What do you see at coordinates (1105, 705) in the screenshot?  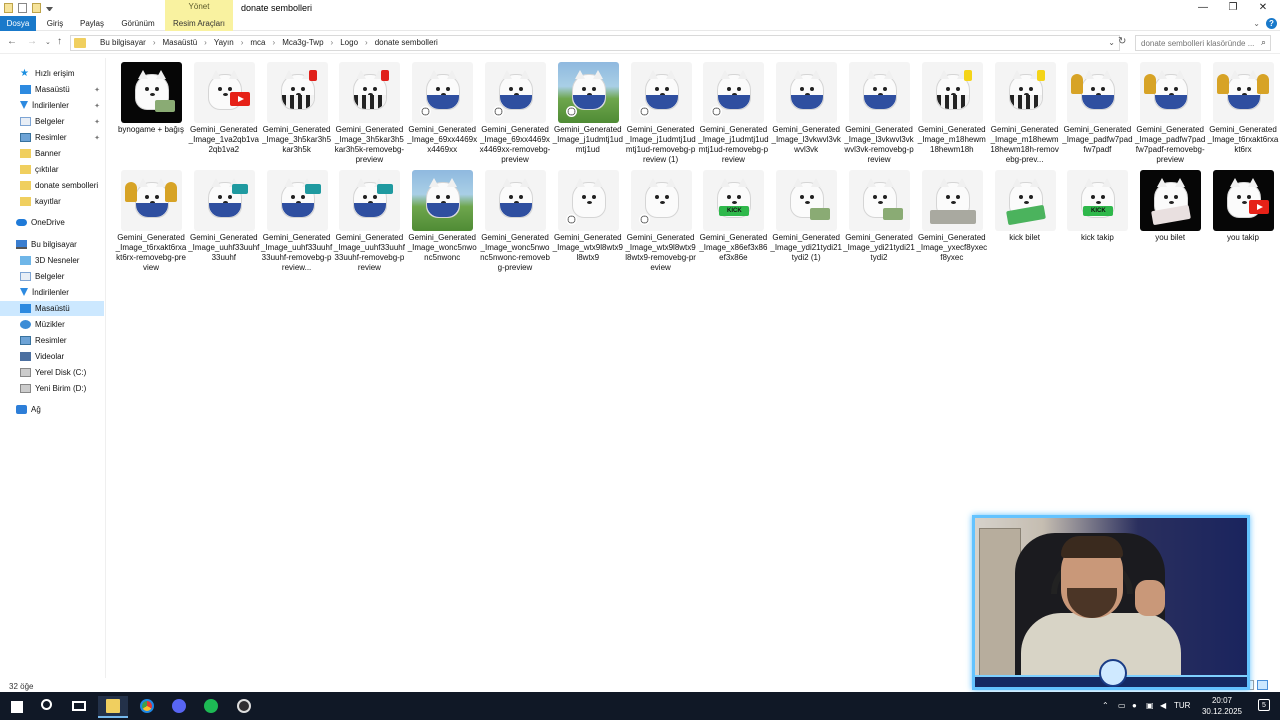 I see `tray-chevron-icon: ⌃` at bounding box center [1105, 705].